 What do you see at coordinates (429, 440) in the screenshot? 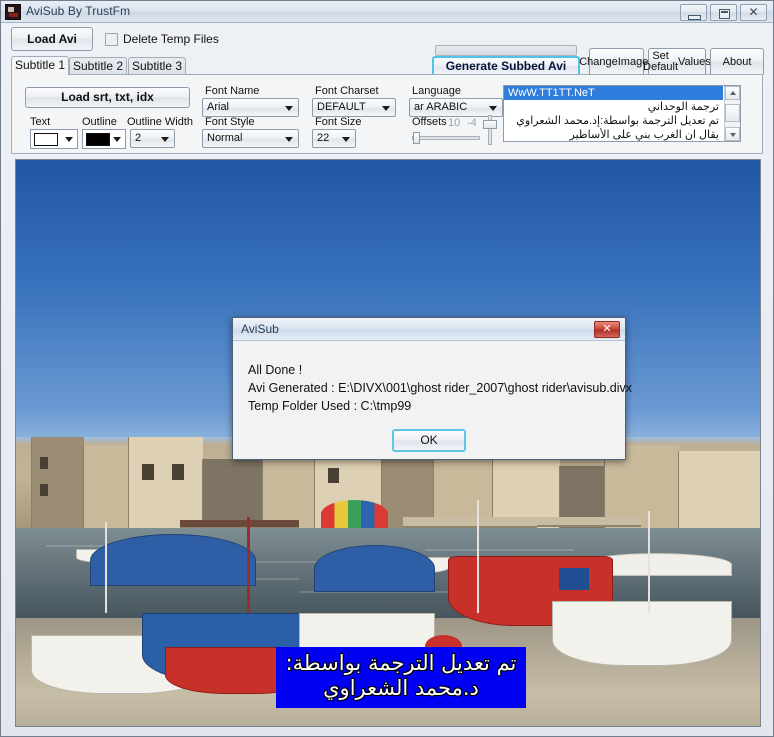
I see `dialog-ok-button: OK` at bounding box center [429, 440].